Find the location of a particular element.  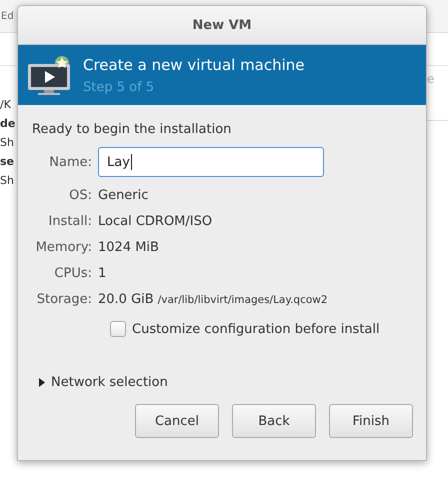

window-title: New VM is located at coordinates (222, 25).